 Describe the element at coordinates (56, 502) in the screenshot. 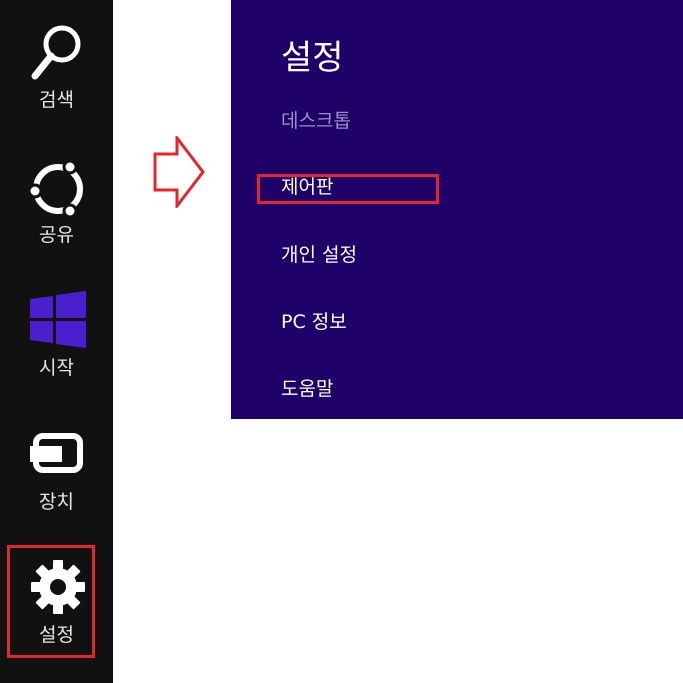

I see `charm-devices-label: 장치` at that location.